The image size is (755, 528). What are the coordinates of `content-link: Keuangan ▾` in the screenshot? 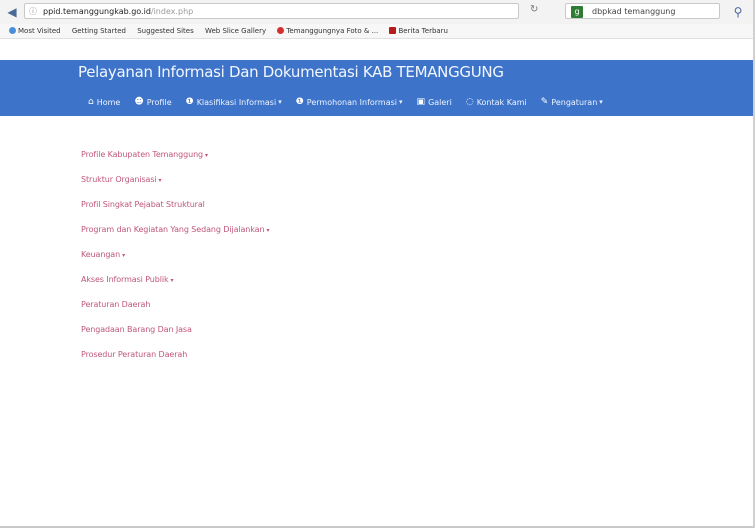 It's located at (175, 262).